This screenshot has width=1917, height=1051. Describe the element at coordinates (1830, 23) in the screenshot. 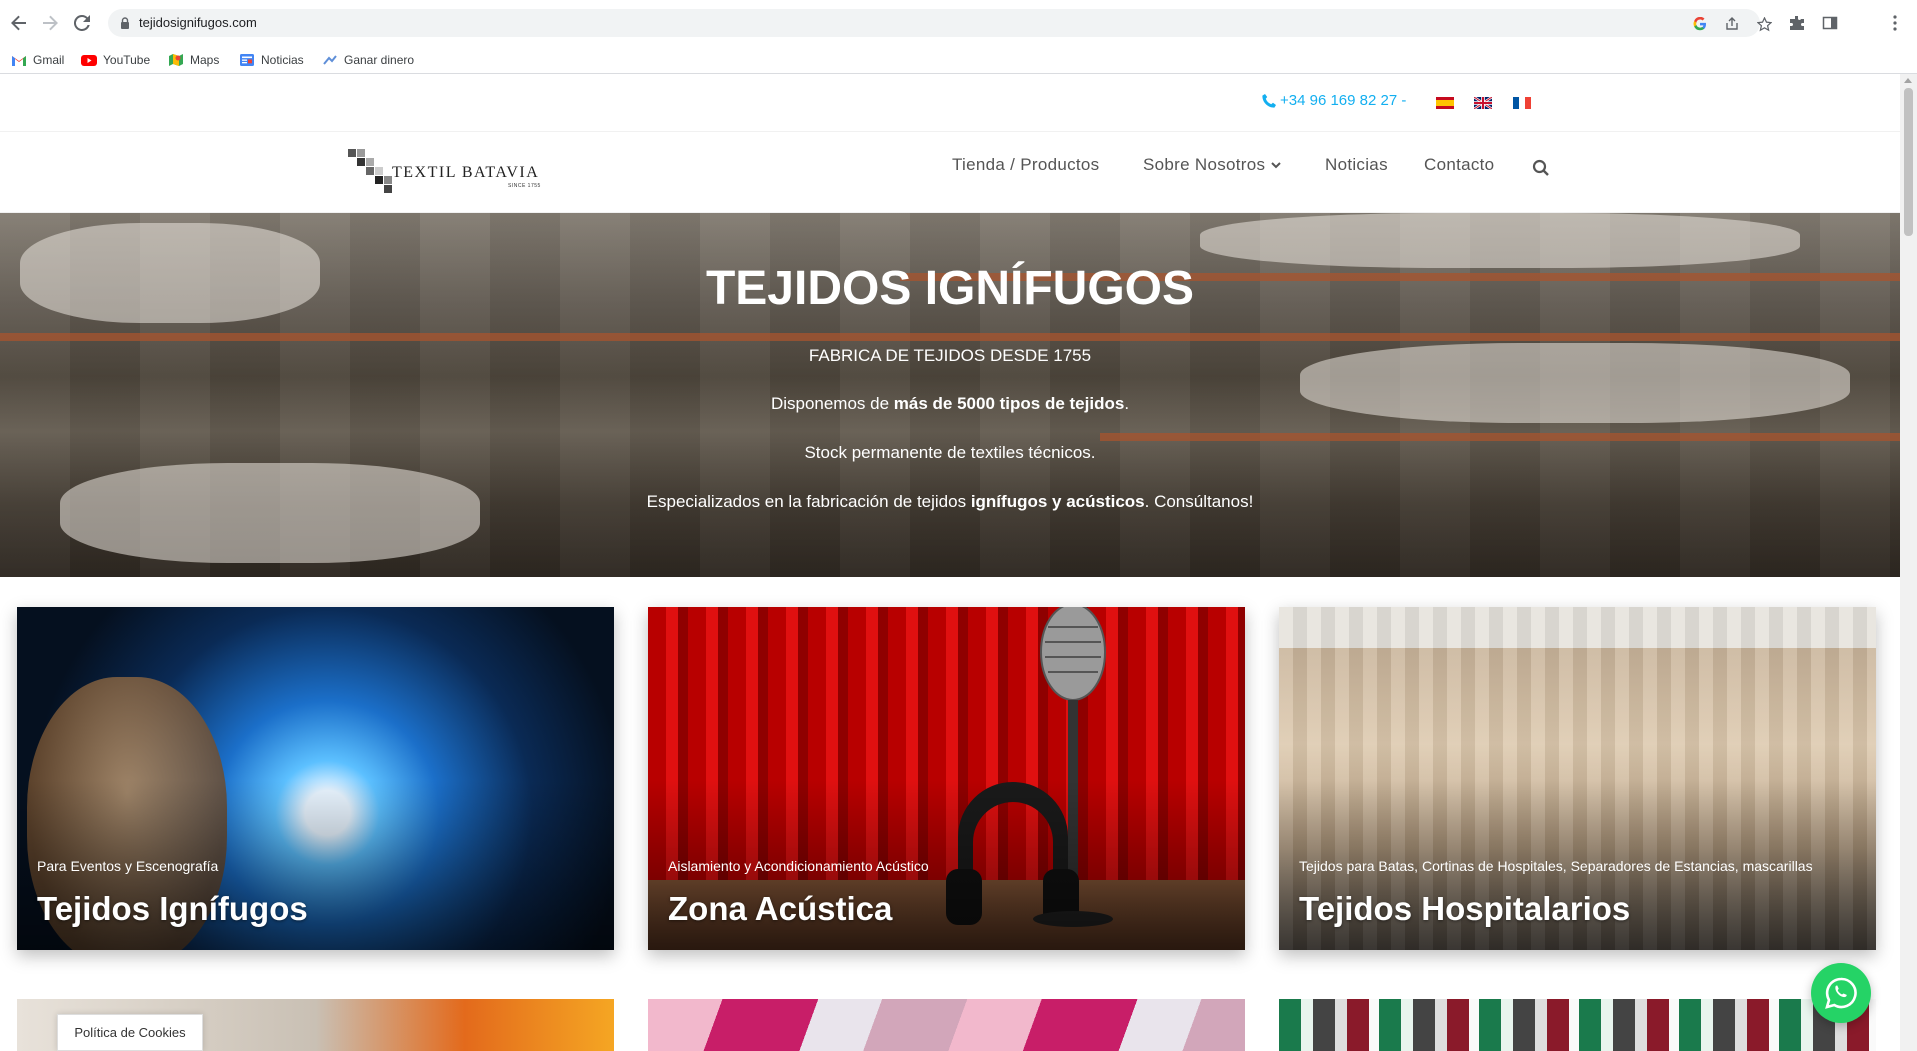

I see `side-panel-icon` at that location.